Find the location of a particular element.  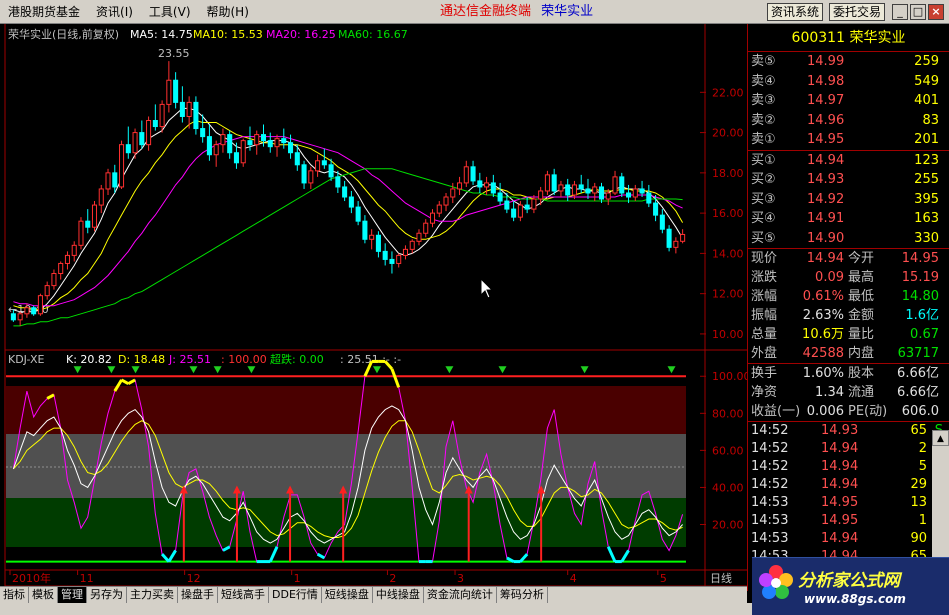

bids-row: 买② 14.93 255 is located at coordinates (848, 180).